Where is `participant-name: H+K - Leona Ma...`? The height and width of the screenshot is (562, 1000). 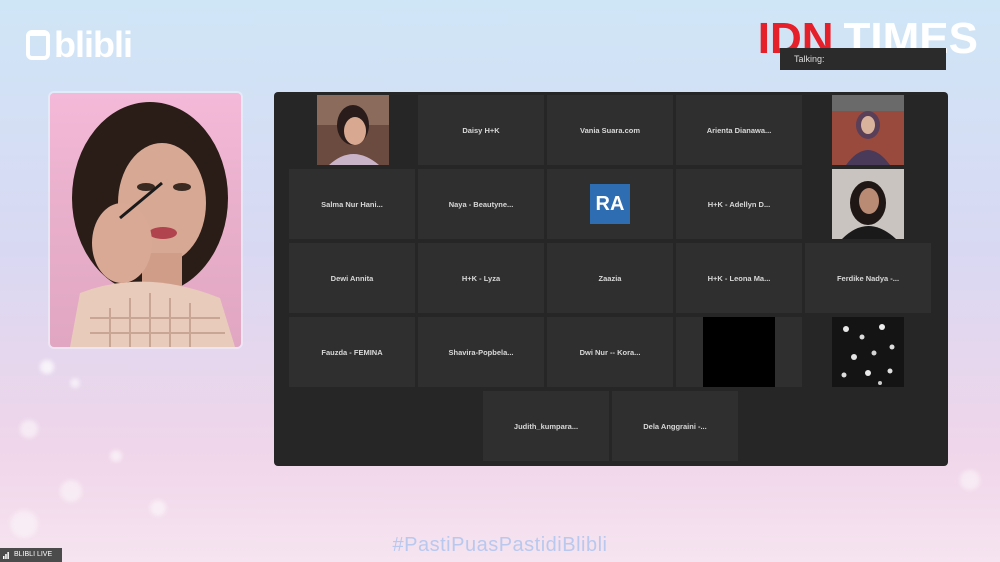
participant-name: H+K - Leona Ma... is located at coordinates (739, 278).